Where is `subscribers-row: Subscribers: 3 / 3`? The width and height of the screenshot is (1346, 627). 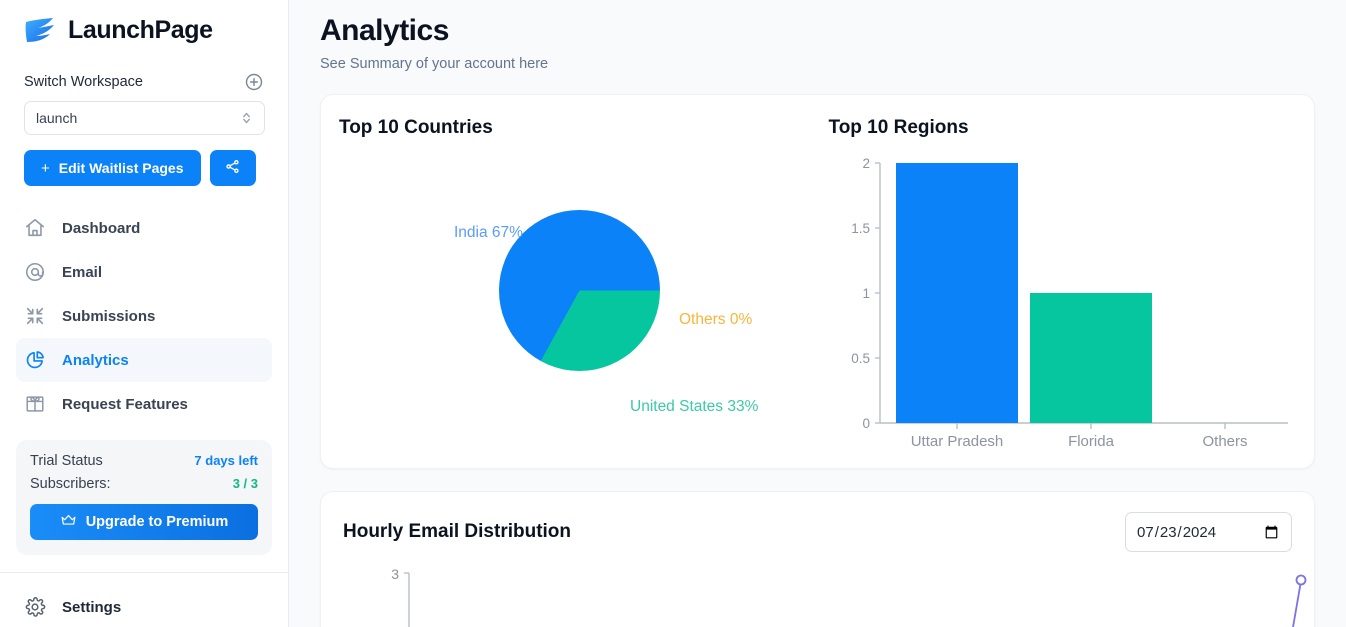 subscribers-row: Subscribers: 3 / 3 is located at coordinates (144, 484).